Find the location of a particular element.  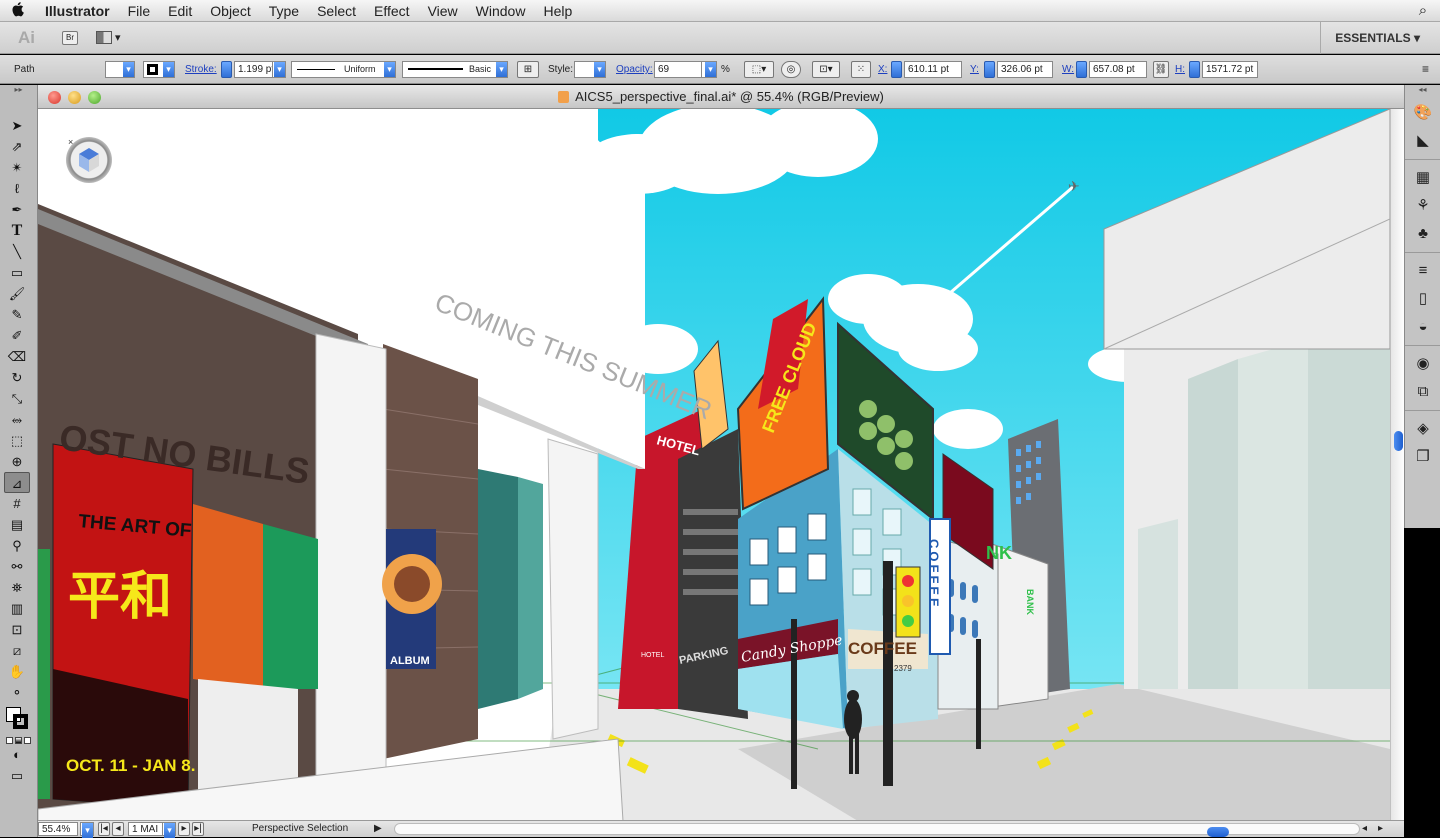

arrange-documents-button: ▾ is located at coordinates (110, 38).